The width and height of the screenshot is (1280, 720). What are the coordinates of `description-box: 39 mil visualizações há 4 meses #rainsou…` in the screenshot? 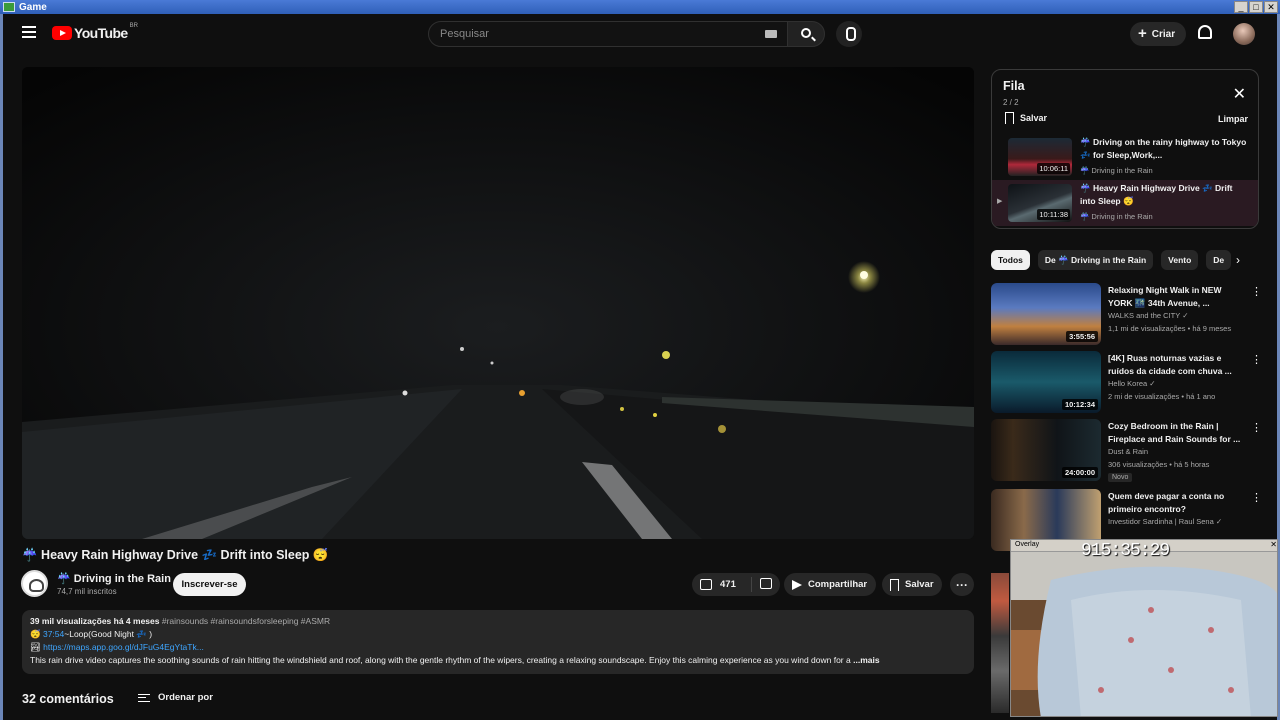 It's located at (498, 642).